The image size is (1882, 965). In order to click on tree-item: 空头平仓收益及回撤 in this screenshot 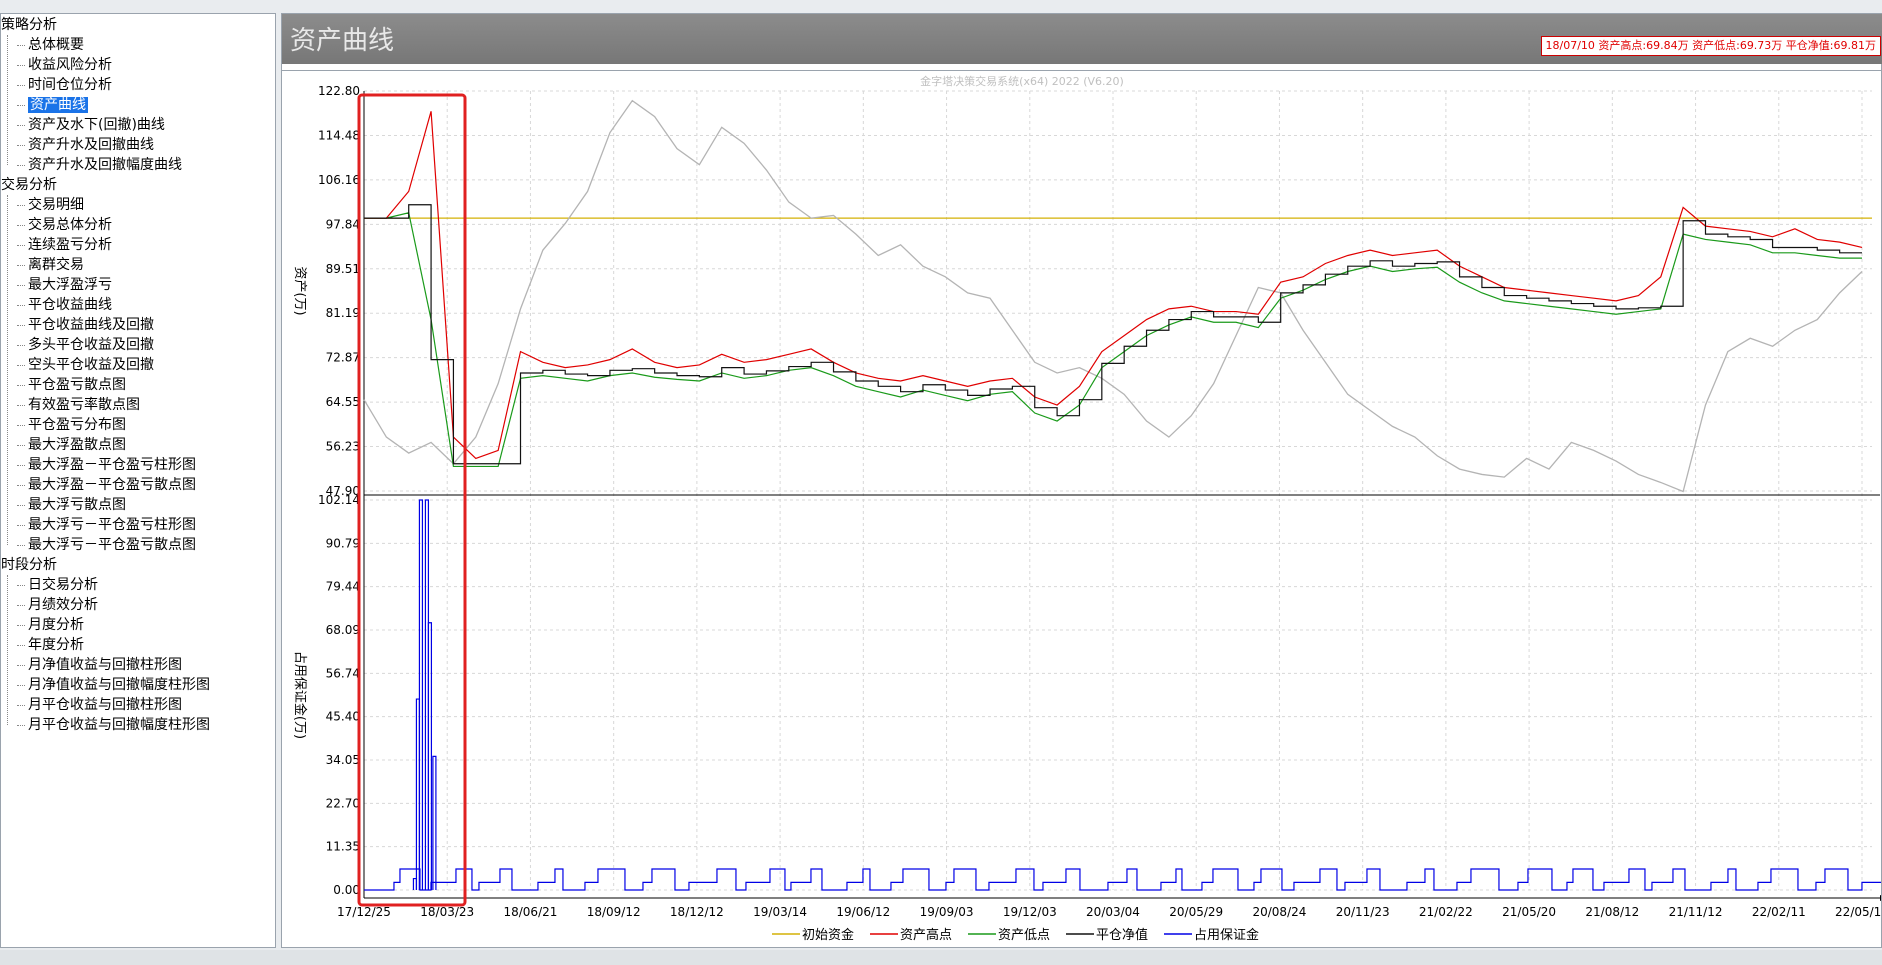, I will do `click(85, 365)`.